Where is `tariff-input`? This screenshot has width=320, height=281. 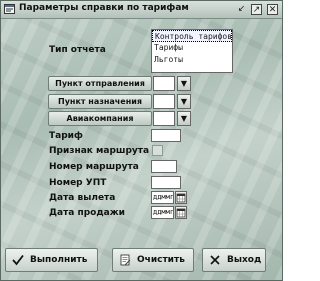
tariff-input is located at coordinates (166, 135).